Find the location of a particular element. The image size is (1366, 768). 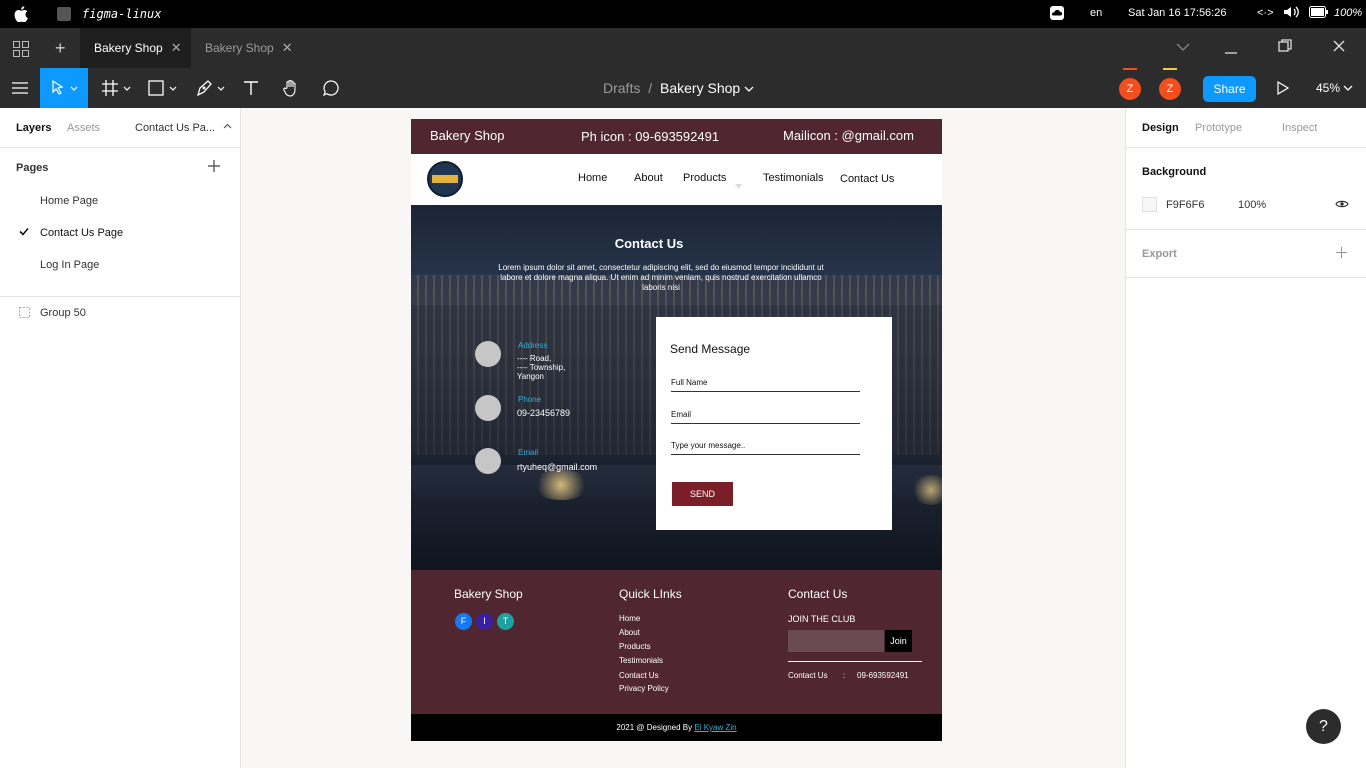

close-window-icon is located at coordinates (1339, 47).